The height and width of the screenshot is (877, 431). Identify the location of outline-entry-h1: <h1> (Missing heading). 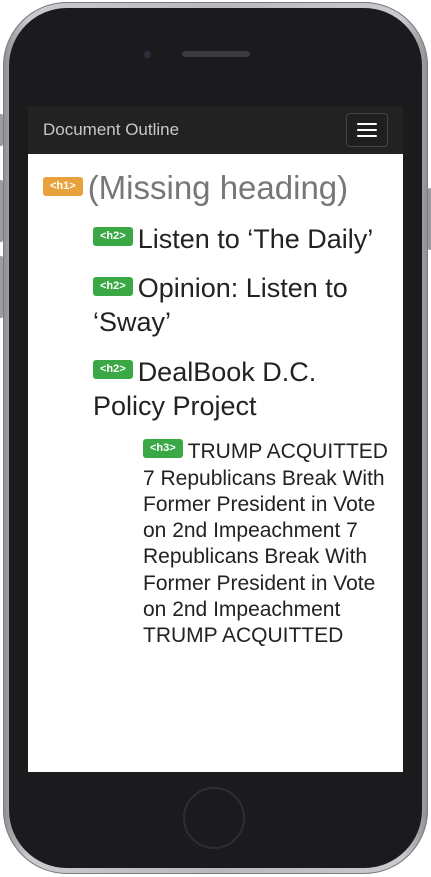
(223, 188).